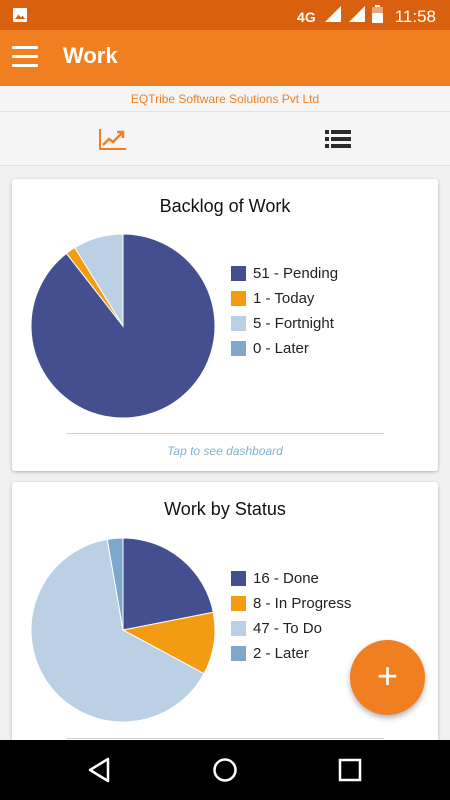  I want to click on company-name: EQTribe Software Solutions Pvt Ltd, so click(225, 99).